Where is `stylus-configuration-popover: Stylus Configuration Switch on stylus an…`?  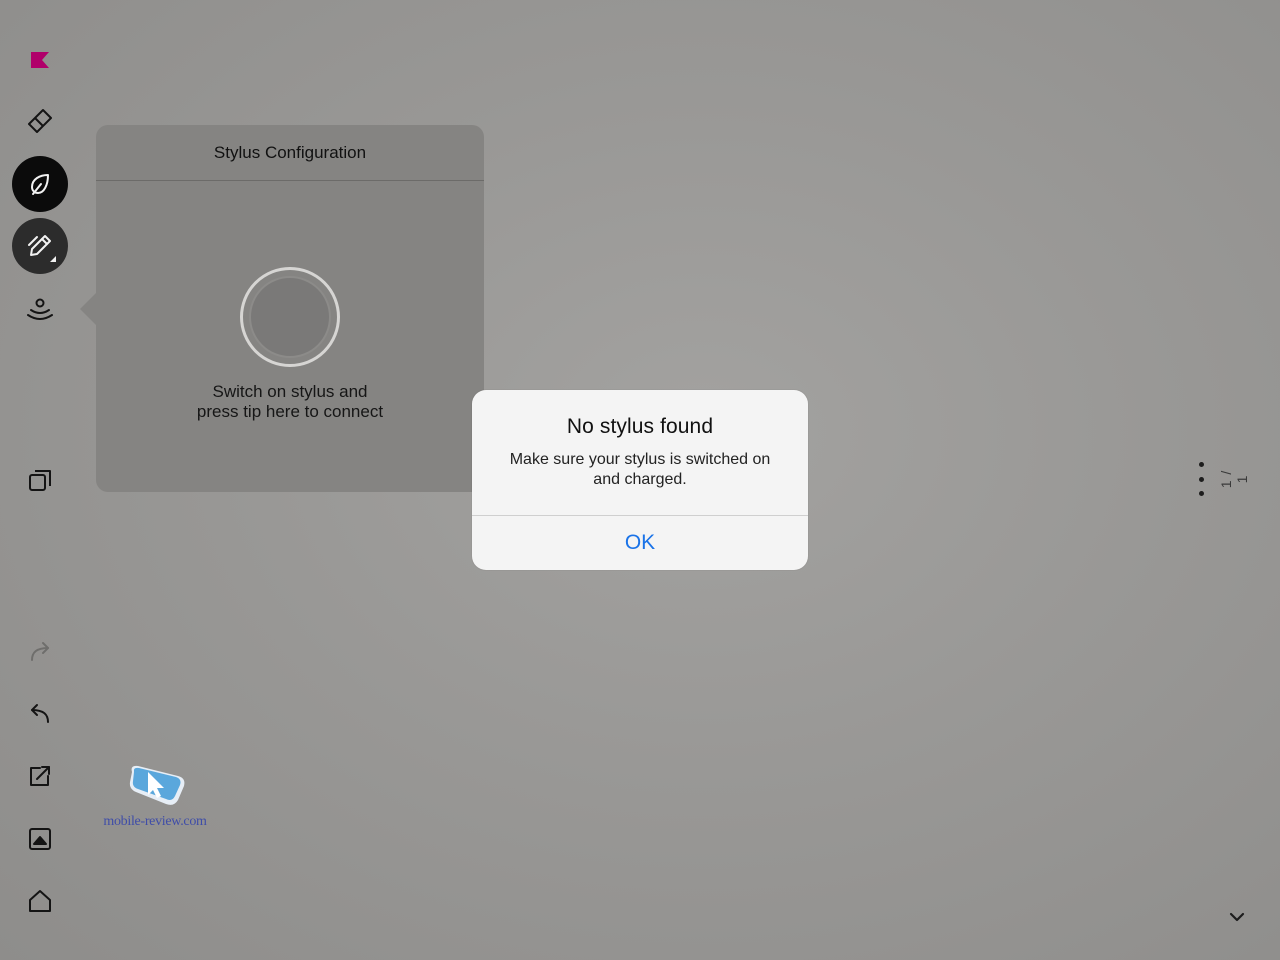
stylus-configuration-popover: Stylus Configuration Switch on stylus an… is located at coordinates (282, 308).